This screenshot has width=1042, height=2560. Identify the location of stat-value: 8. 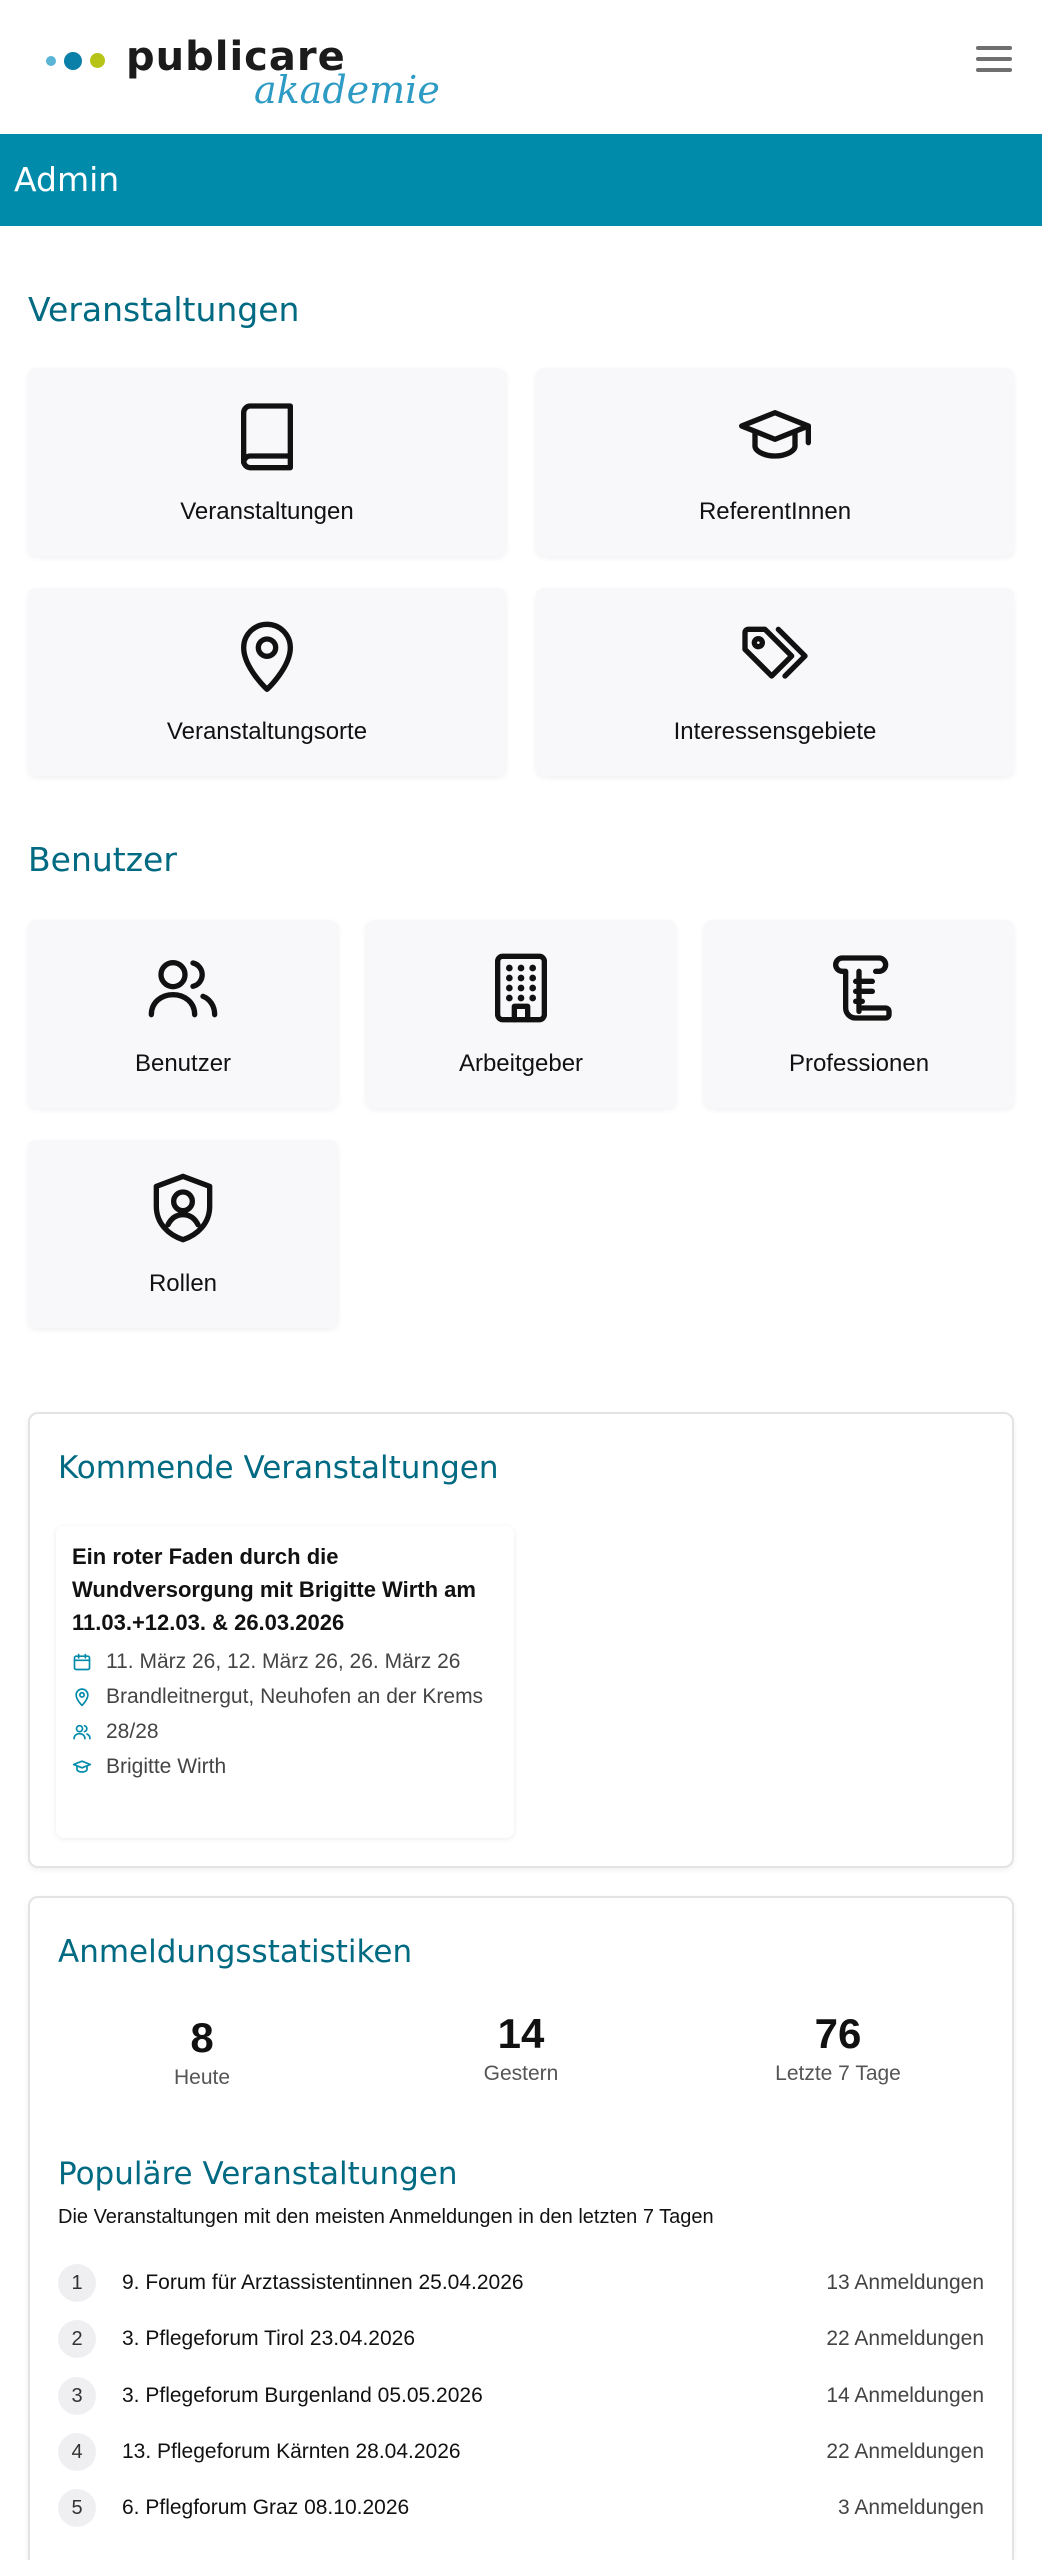
(202, 2037).